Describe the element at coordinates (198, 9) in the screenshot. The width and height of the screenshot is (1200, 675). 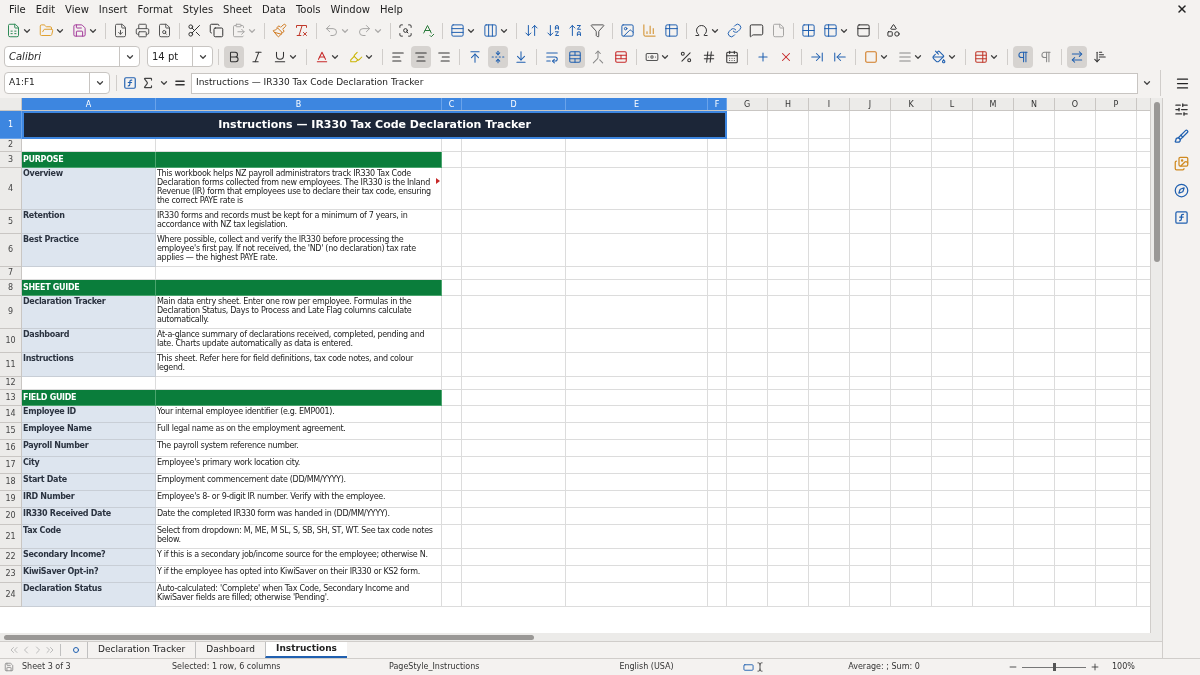
I see `menu-item: Styles` at that location.